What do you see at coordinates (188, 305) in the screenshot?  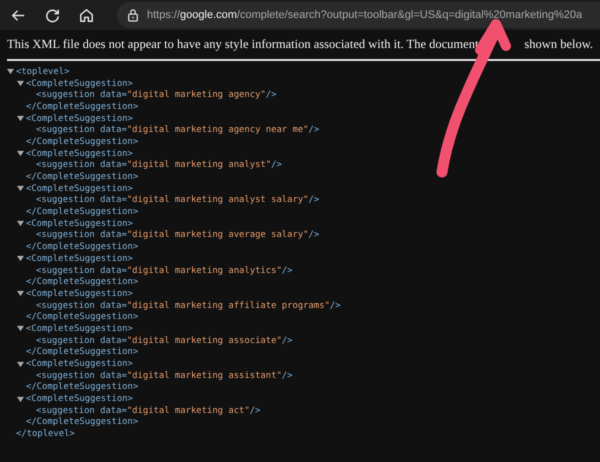 I see `xml-element: <suggestion data="digital marketing affiliate programs"/>` at bounding box center [188, 305].